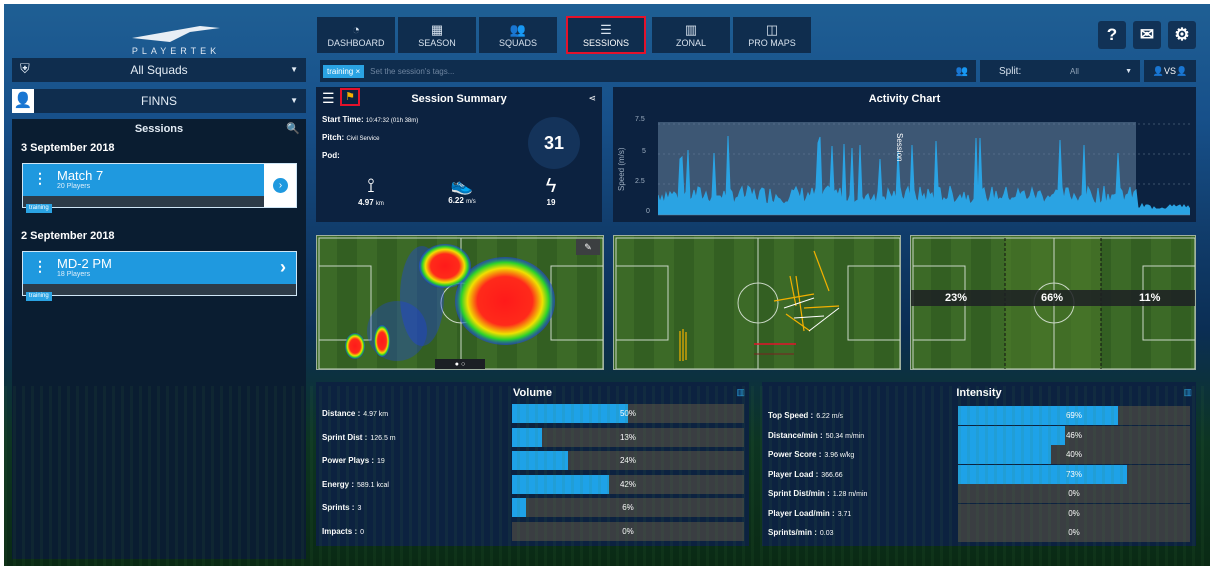  I want to click on metric-label: Sprints :3, so click(341, 507).